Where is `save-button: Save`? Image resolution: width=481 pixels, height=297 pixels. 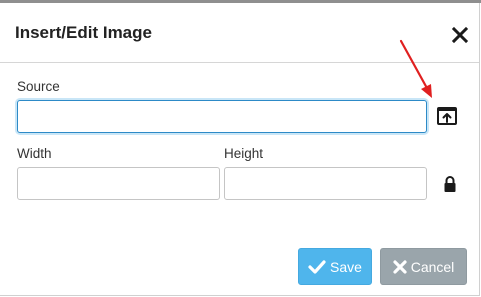
save-button: Save is located at coordinates (335, 266).